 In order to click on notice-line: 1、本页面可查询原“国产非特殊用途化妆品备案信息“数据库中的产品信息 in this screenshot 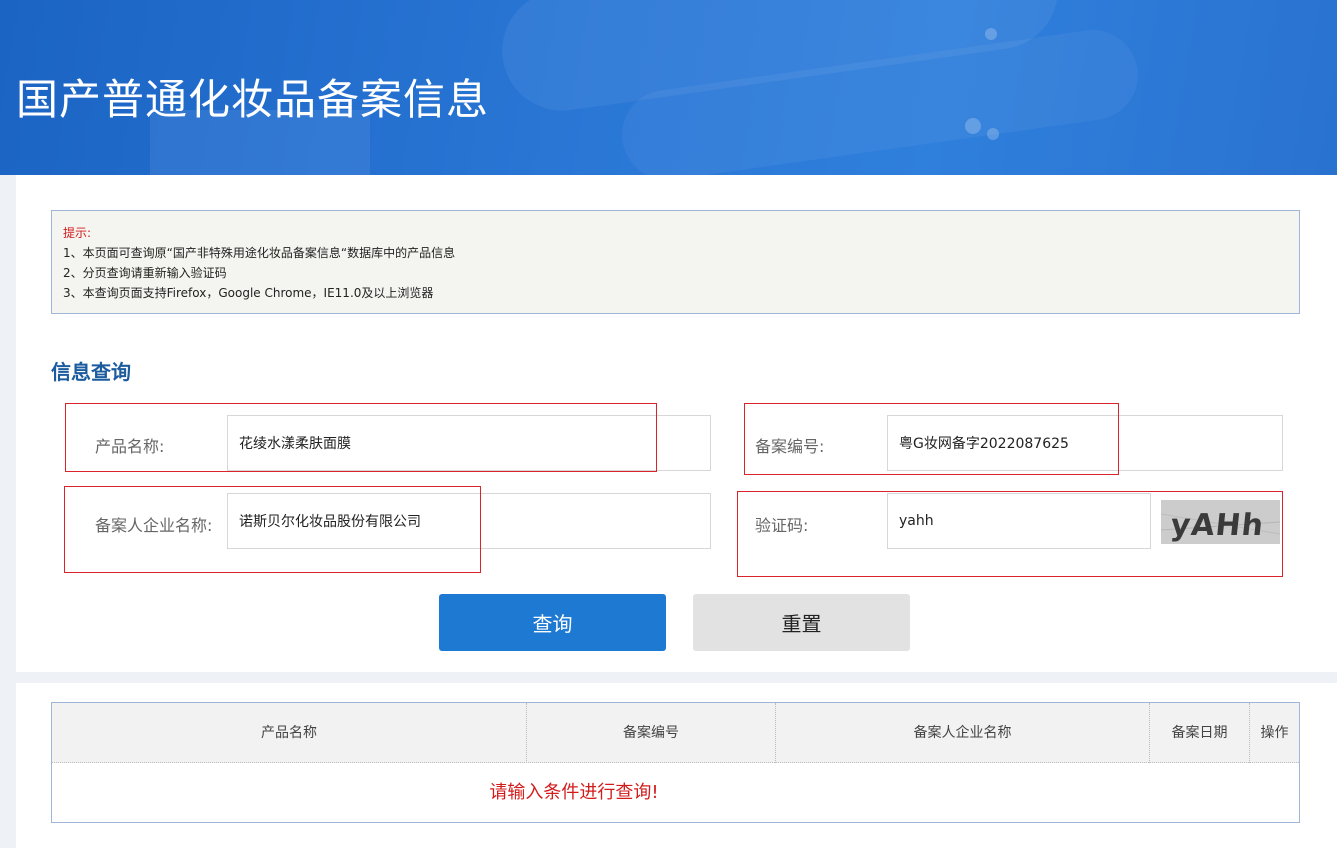, I will do `click(259, 253)`.